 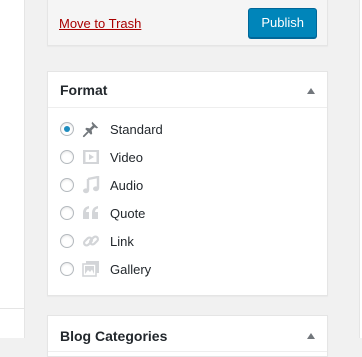 I want to click on format-label: Gallery, so click(x=131, y=269).